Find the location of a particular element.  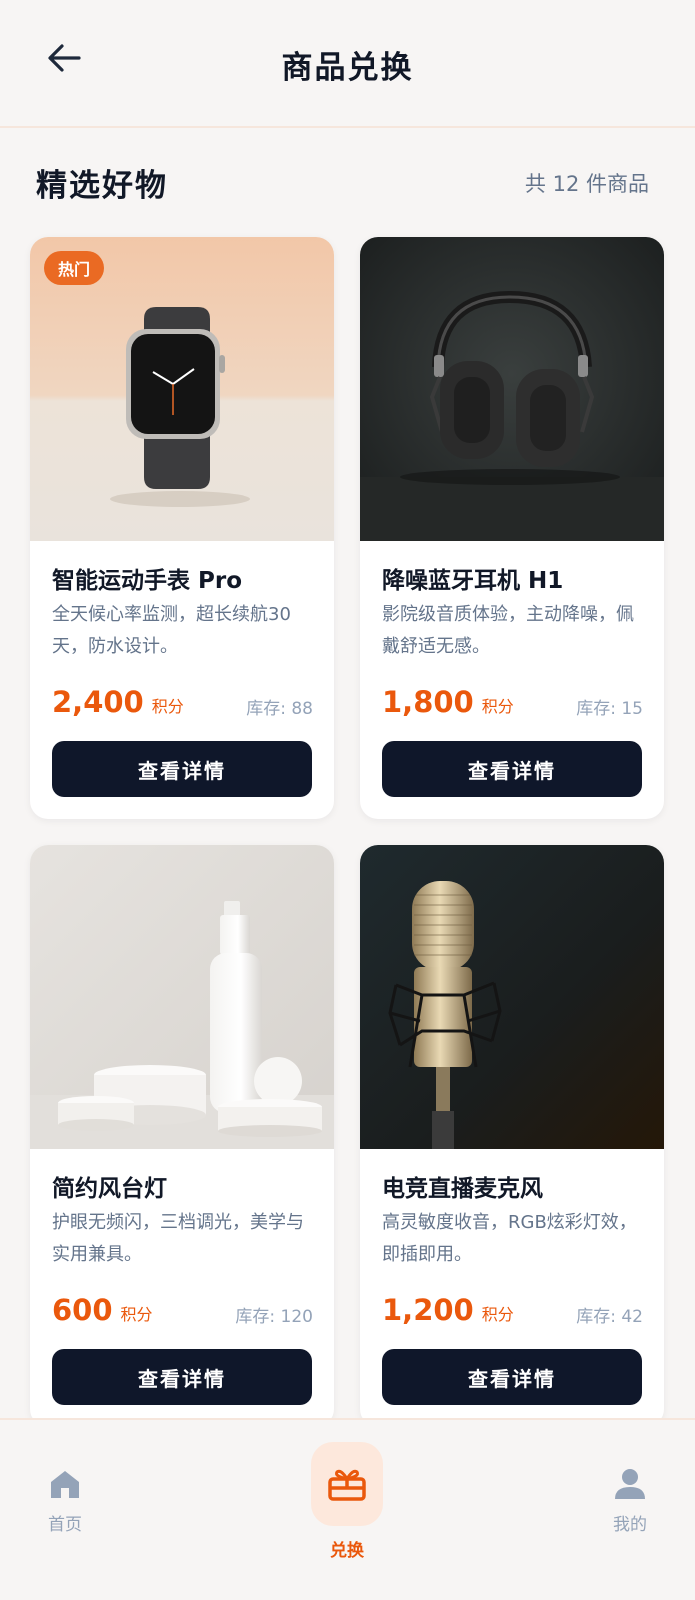

price-value: 1,200 is located at coordinates (428, 1310).